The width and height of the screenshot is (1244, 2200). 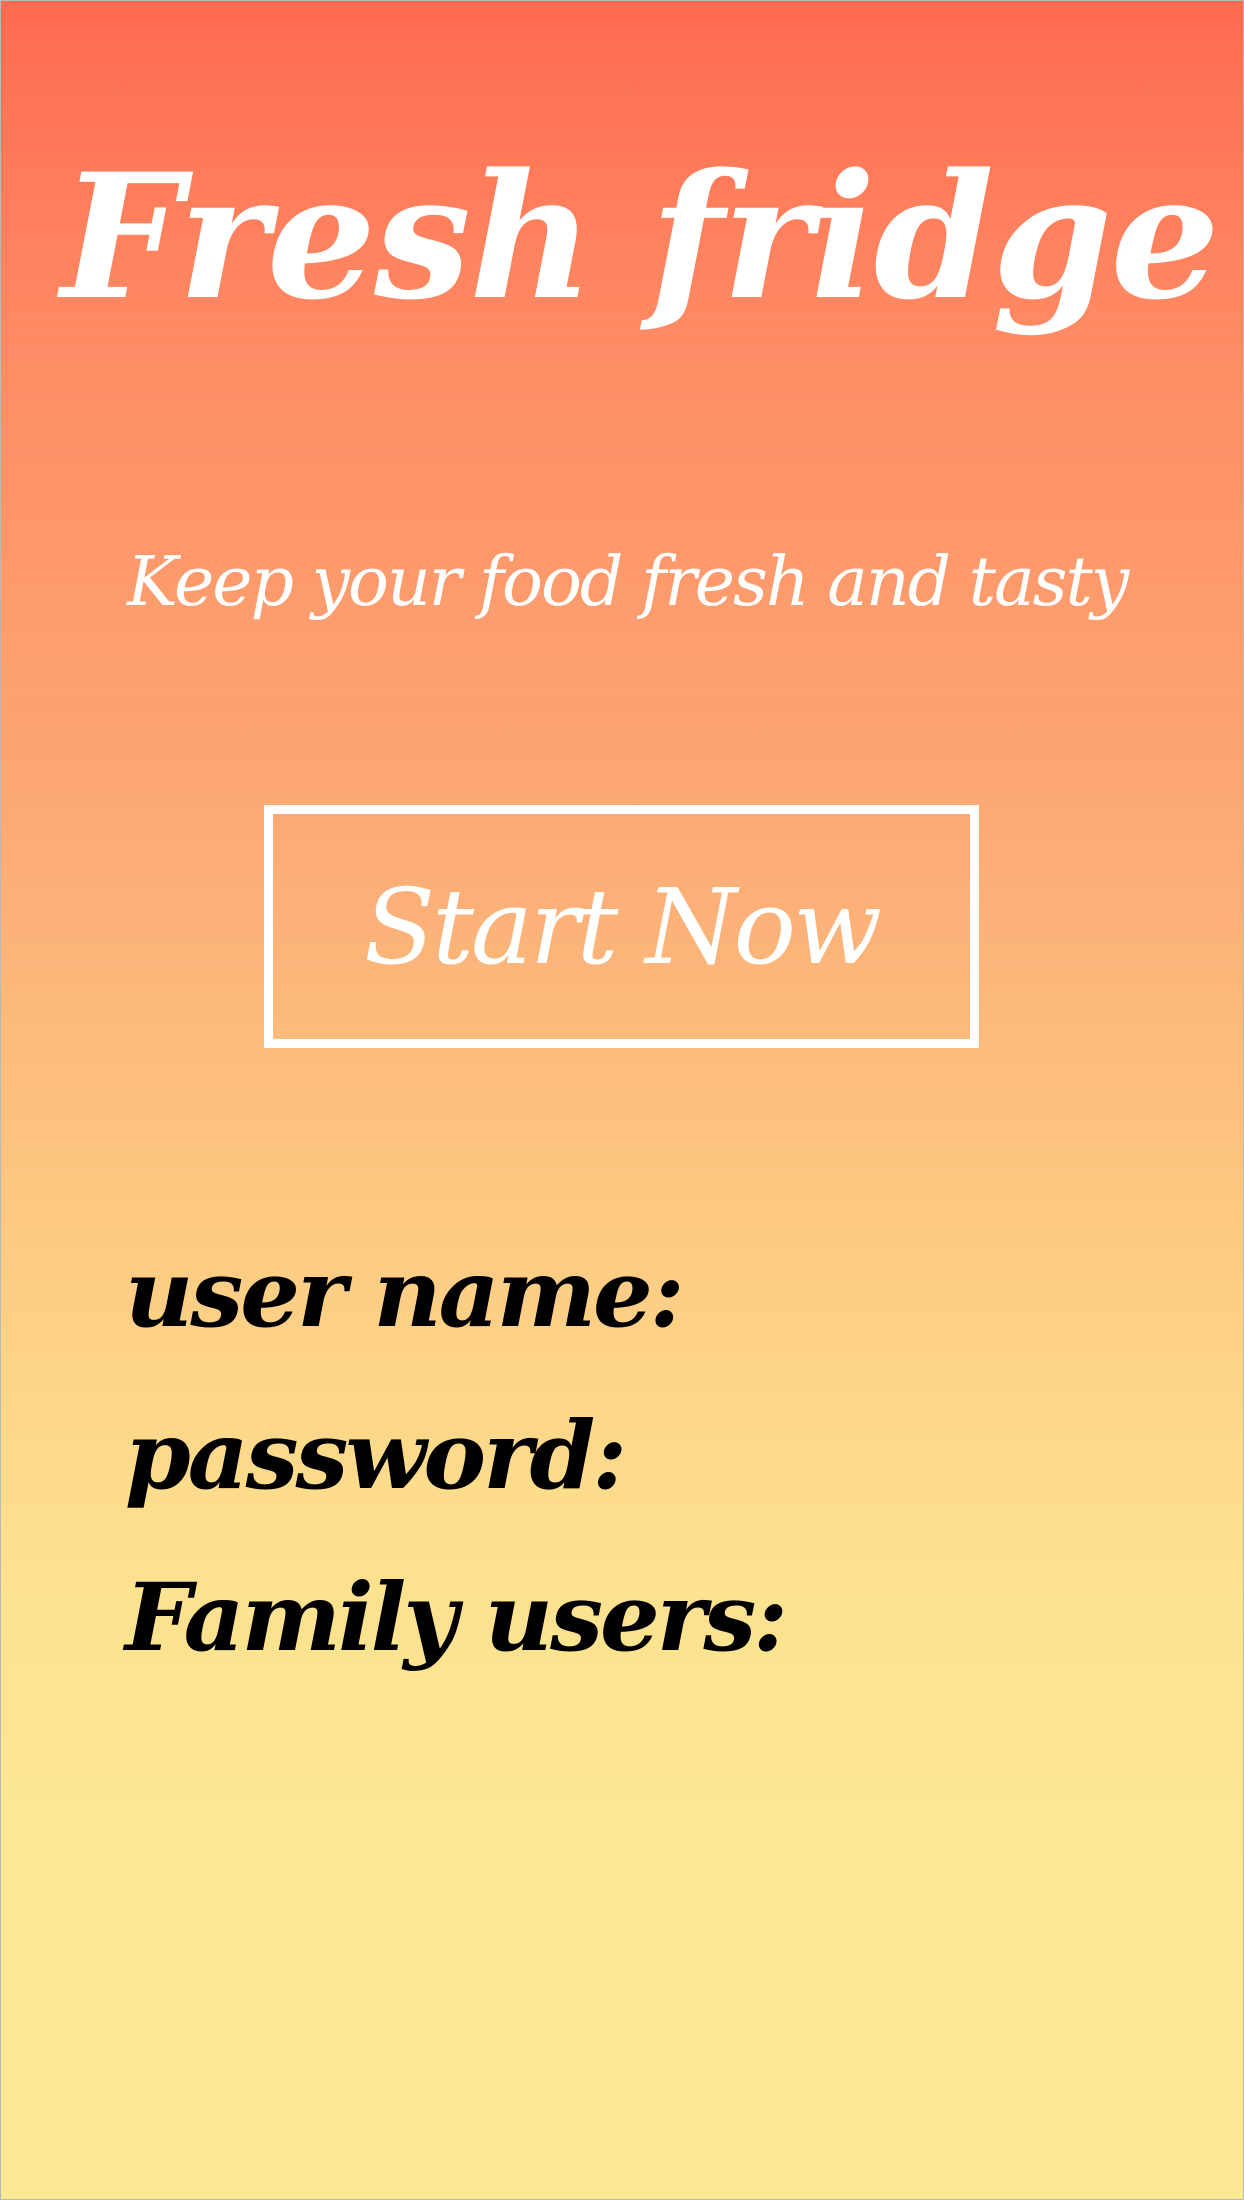 What do you see at coordinates (405, 1294) in the screenshot?
I see `username-label: user name:` at bounding box center [405, 1294].